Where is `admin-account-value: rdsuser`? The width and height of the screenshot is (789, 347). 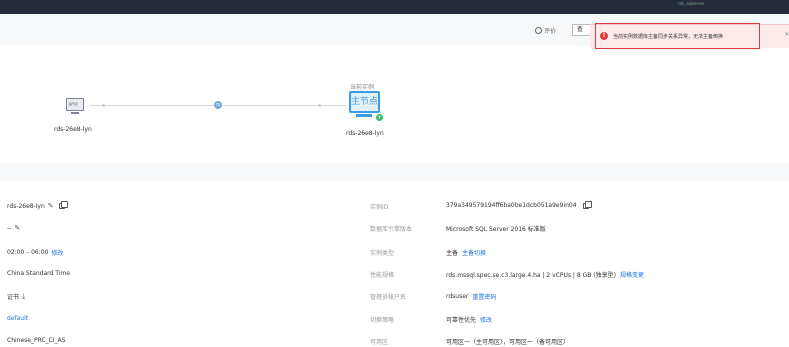
admin-account-value: rdsuser is located at coordinates (457, 296).